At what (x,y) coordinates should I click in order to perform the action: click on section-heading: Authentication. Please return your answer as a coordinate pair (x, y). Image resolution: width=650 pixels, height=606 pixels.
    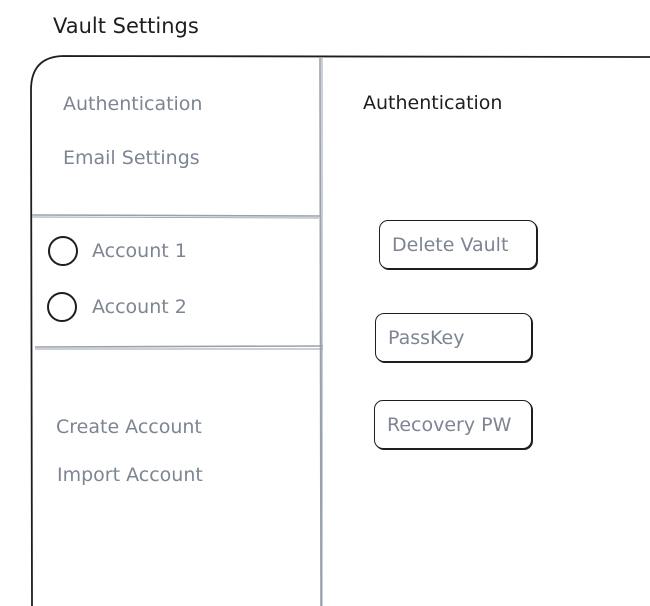
    Looking at the image, I should click on (433, 103).